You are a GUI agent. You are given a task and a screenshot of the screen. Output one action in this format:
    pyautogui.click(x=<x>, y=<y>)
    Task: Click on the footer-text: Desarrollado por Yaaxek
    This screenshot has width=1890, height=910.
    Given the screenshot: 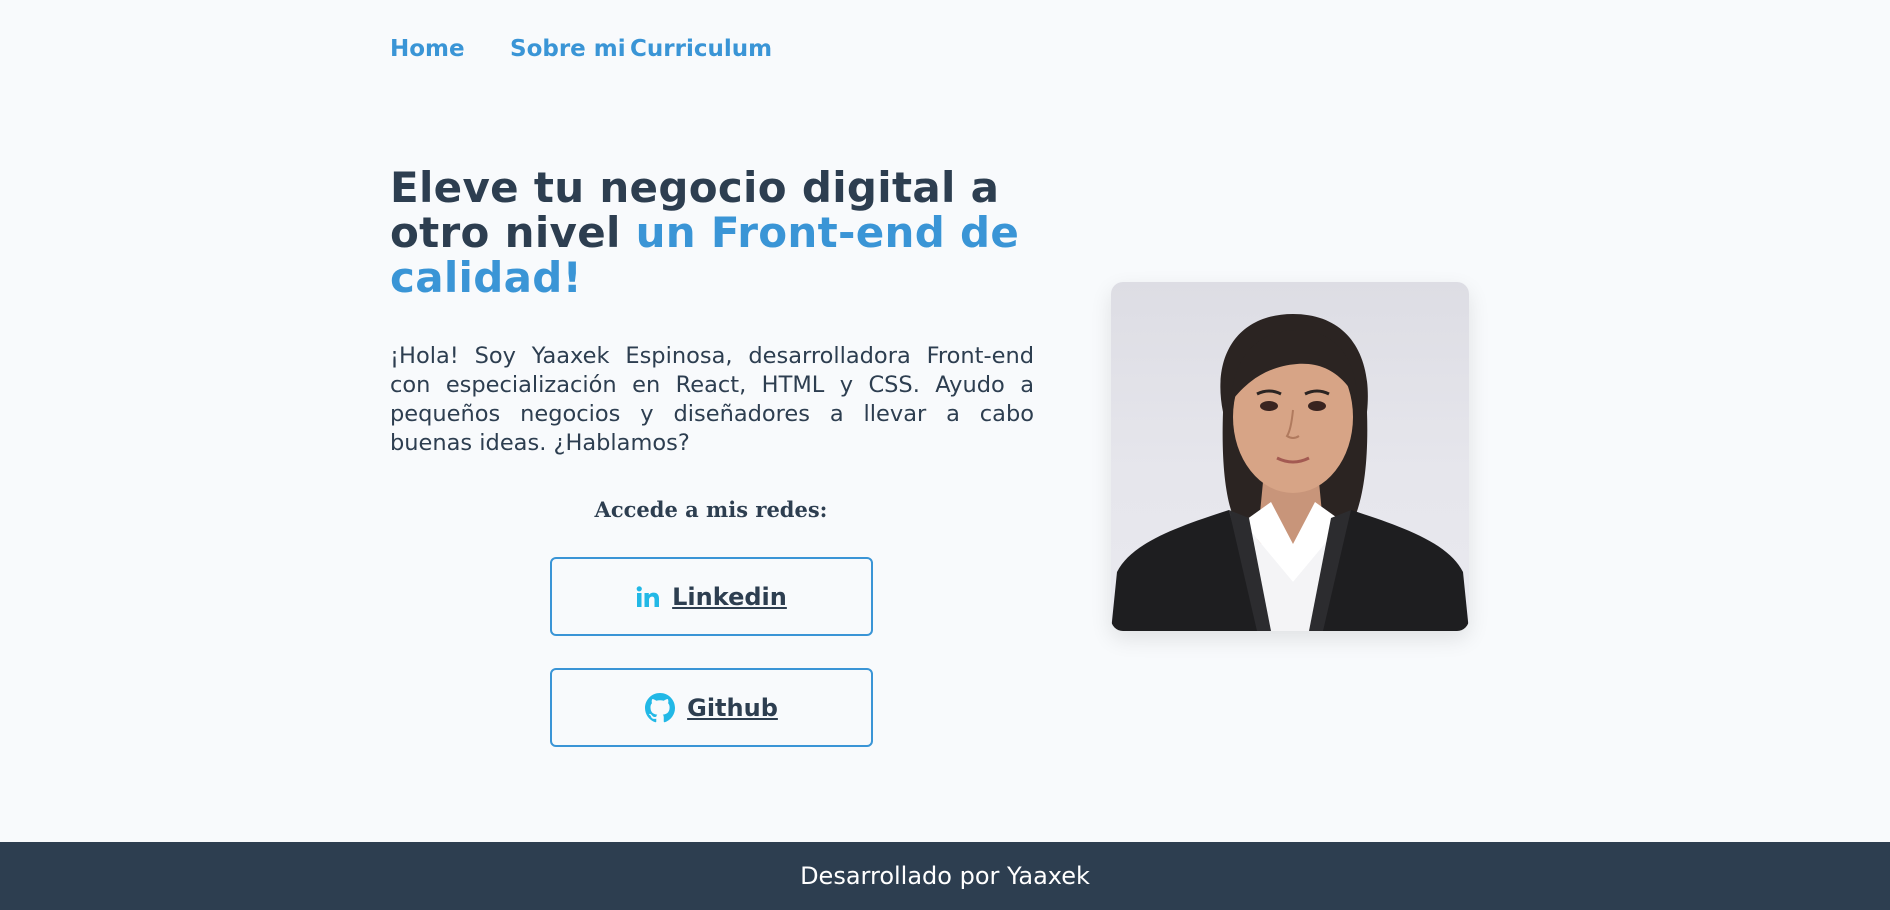 What is the action you would take?
    pyautogui.click(x=945, y=876)
    